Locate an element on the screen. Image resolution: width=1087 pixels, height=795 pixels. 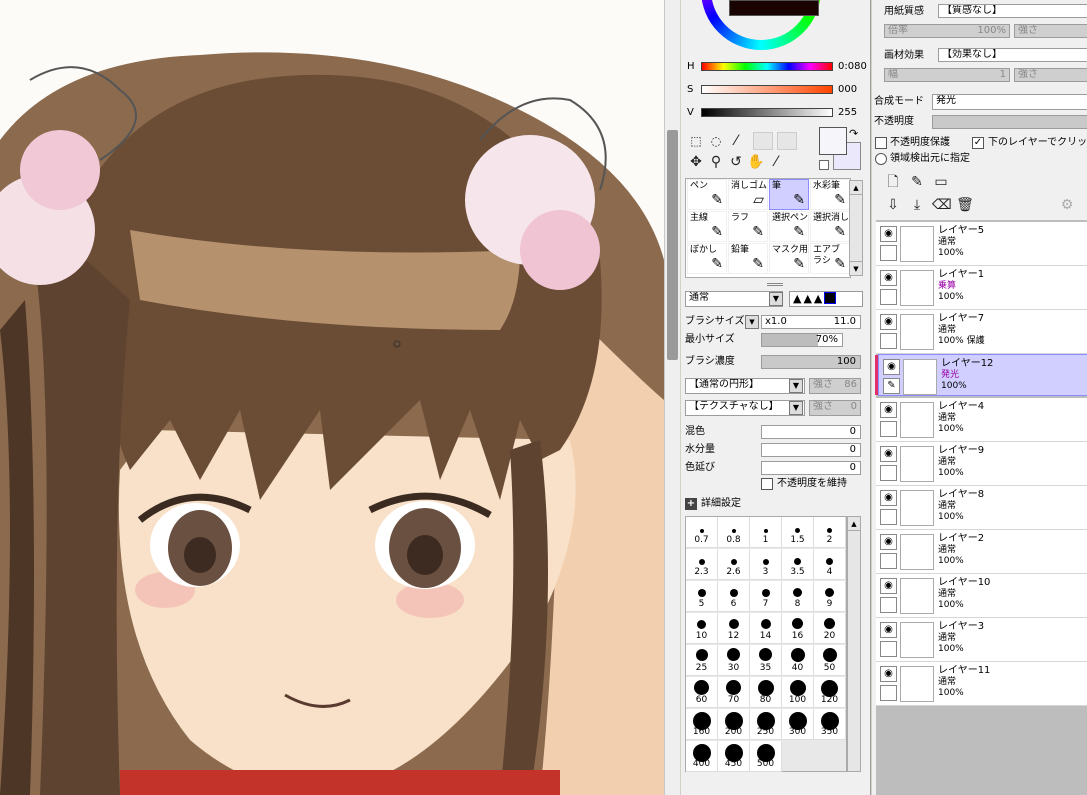
tool-6: 選択ペン ✎ is located at coordinates (789, 226).